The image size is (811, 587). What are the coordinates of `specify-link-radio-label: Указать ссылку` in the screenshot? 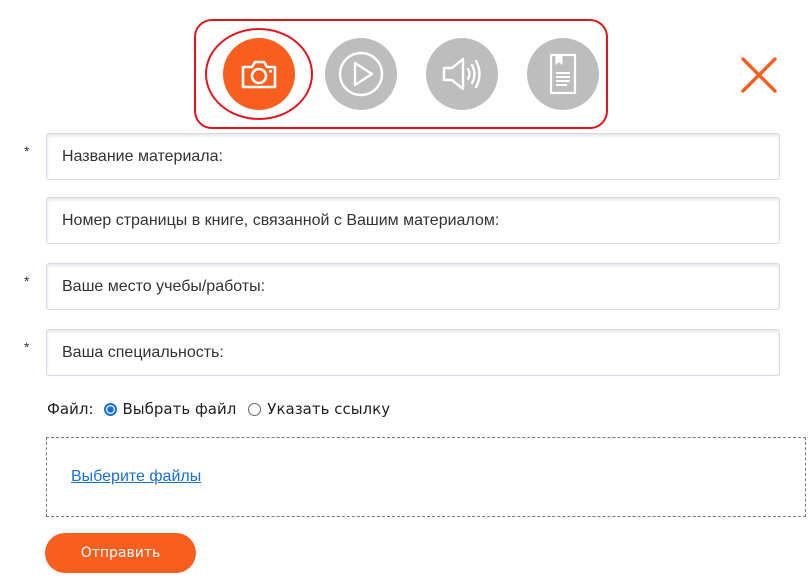 It's located at (328, 409).